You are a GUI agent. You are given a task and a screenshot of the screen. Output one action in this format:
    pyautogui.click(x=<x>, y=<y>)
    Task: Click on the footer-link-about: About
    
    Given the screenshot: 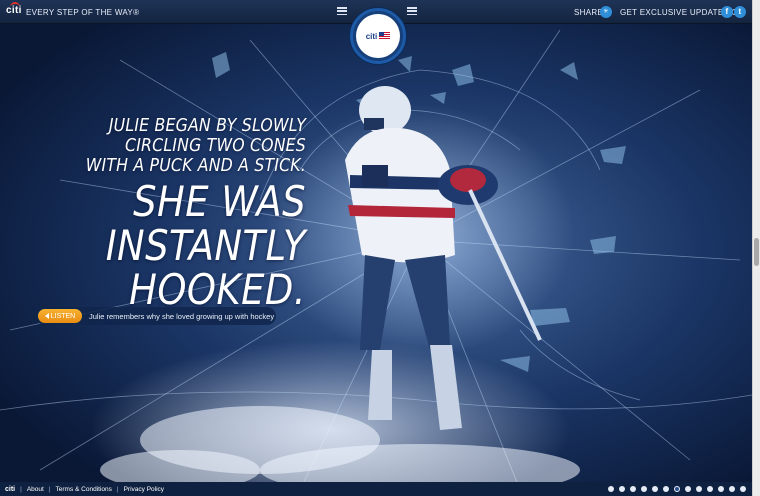 What is the action you would take?
    pyautogui.click(x=35, y=489)
    